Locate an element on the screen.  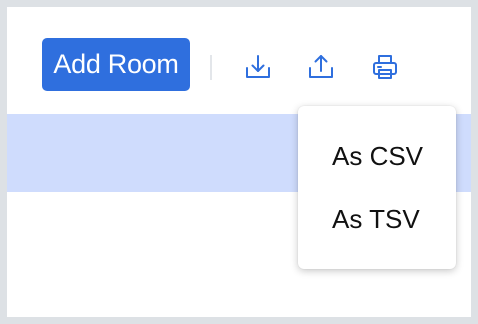
print-button is located at coordinates (385, 67).